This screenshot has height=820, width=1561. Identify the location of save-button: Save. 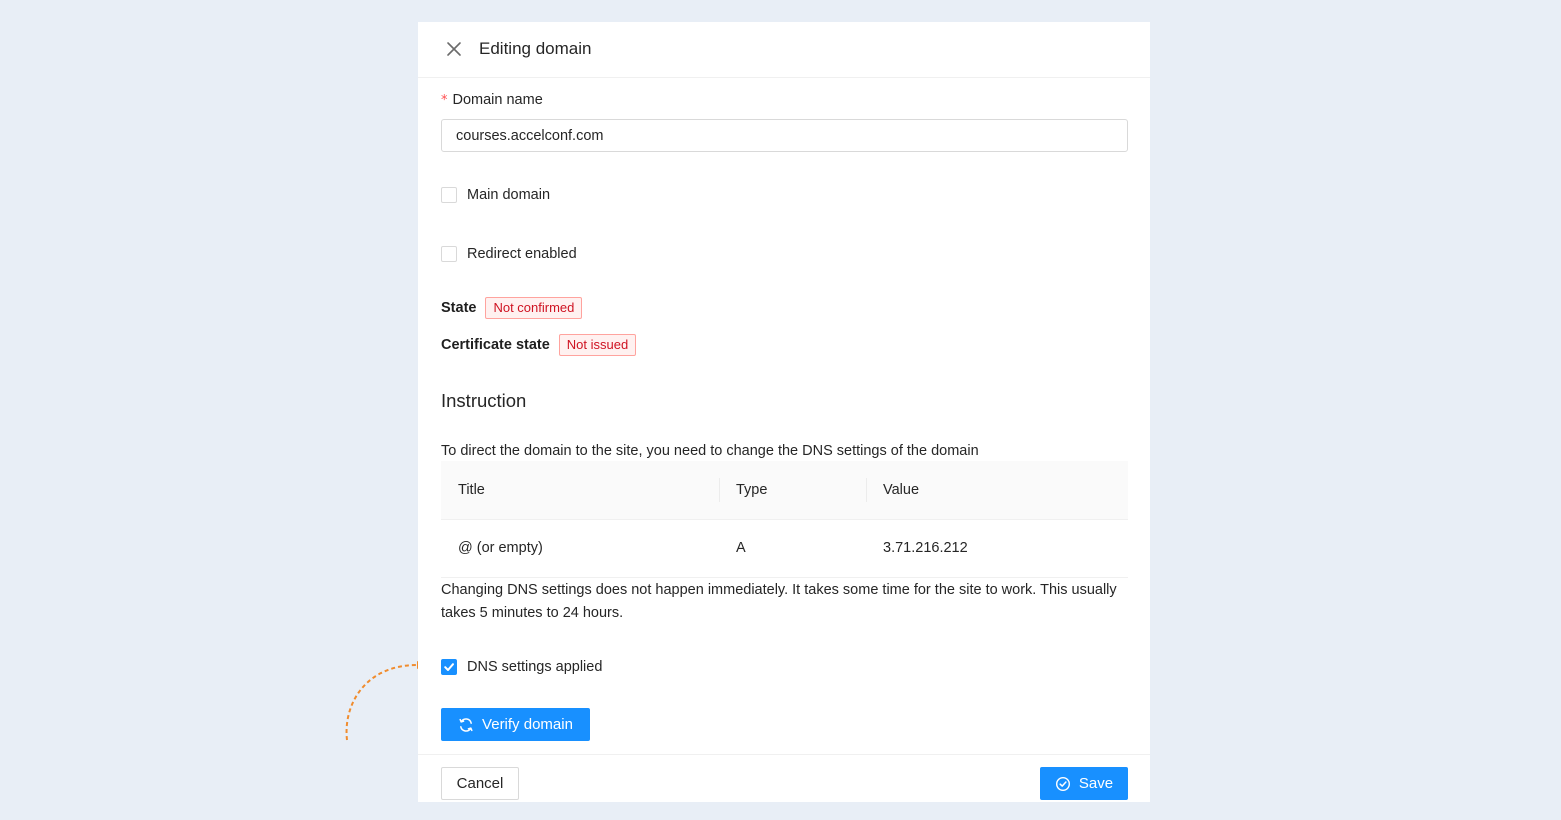
(1084, 783).